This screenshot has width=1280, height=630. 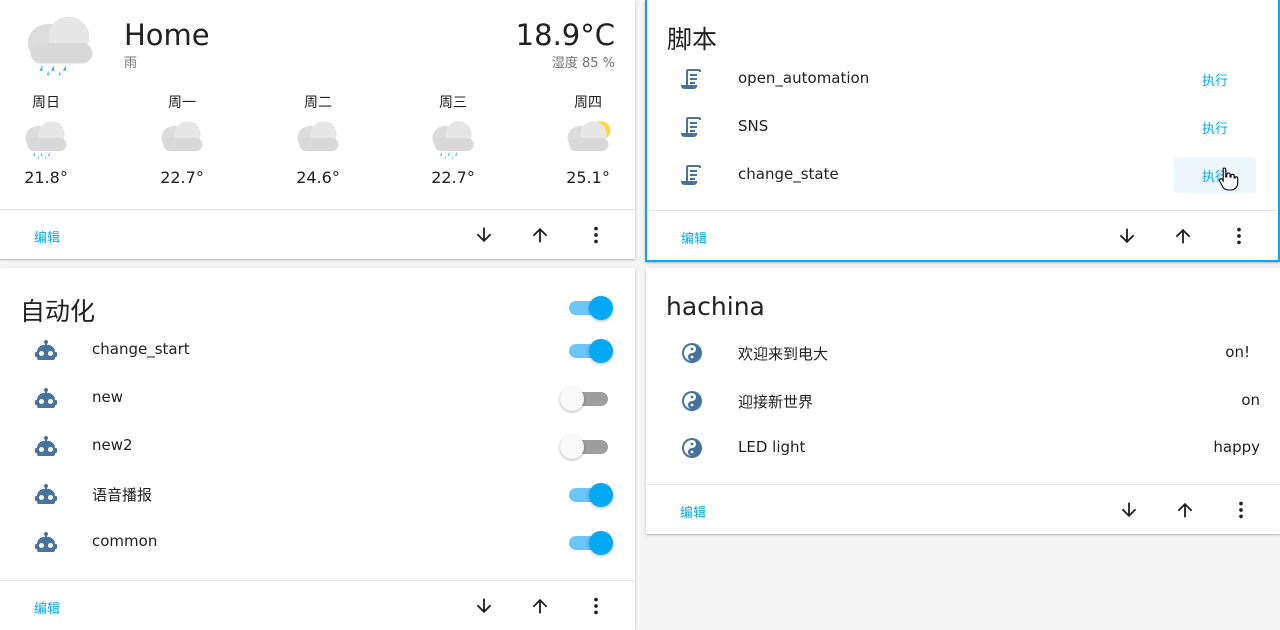 I want to click on entity-value: happy, so click(x=1236, y=447).